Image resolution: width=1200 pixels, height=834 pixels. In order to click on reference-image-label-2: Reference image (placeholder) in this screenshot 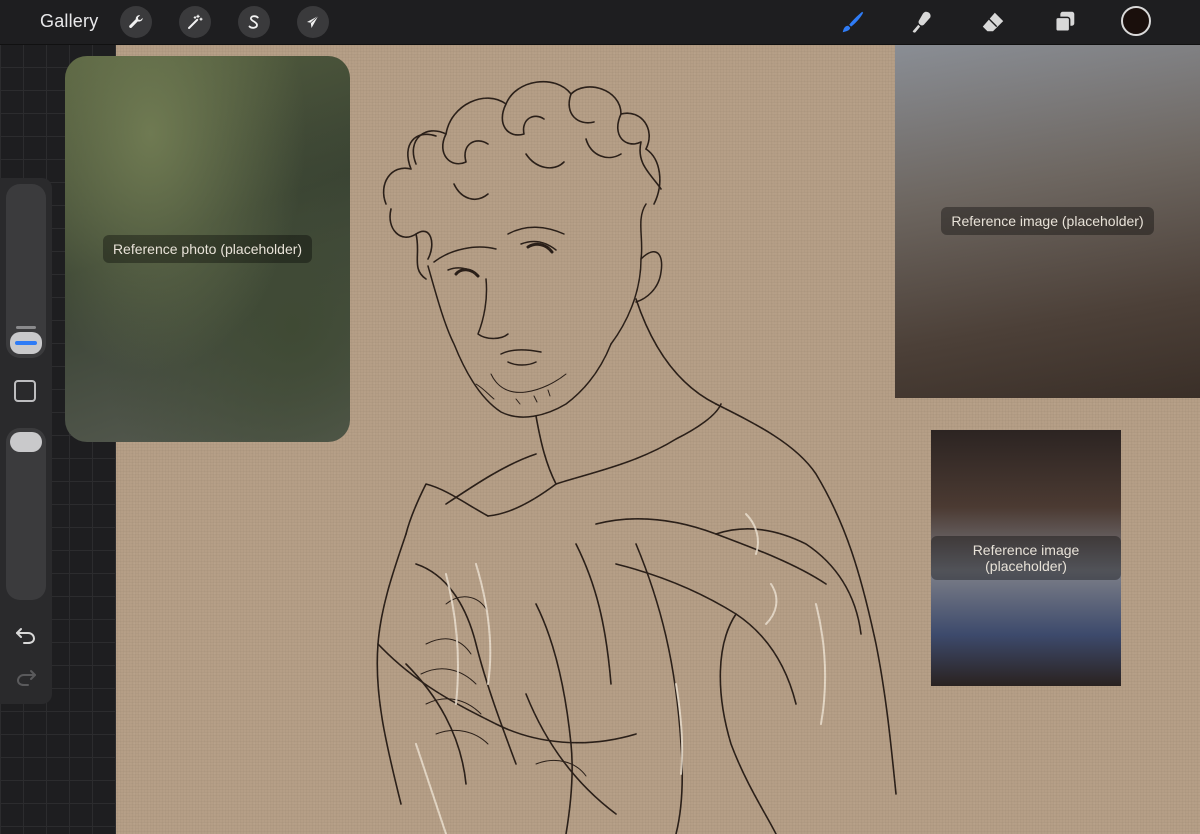, I will do `click(1026, 558)`.